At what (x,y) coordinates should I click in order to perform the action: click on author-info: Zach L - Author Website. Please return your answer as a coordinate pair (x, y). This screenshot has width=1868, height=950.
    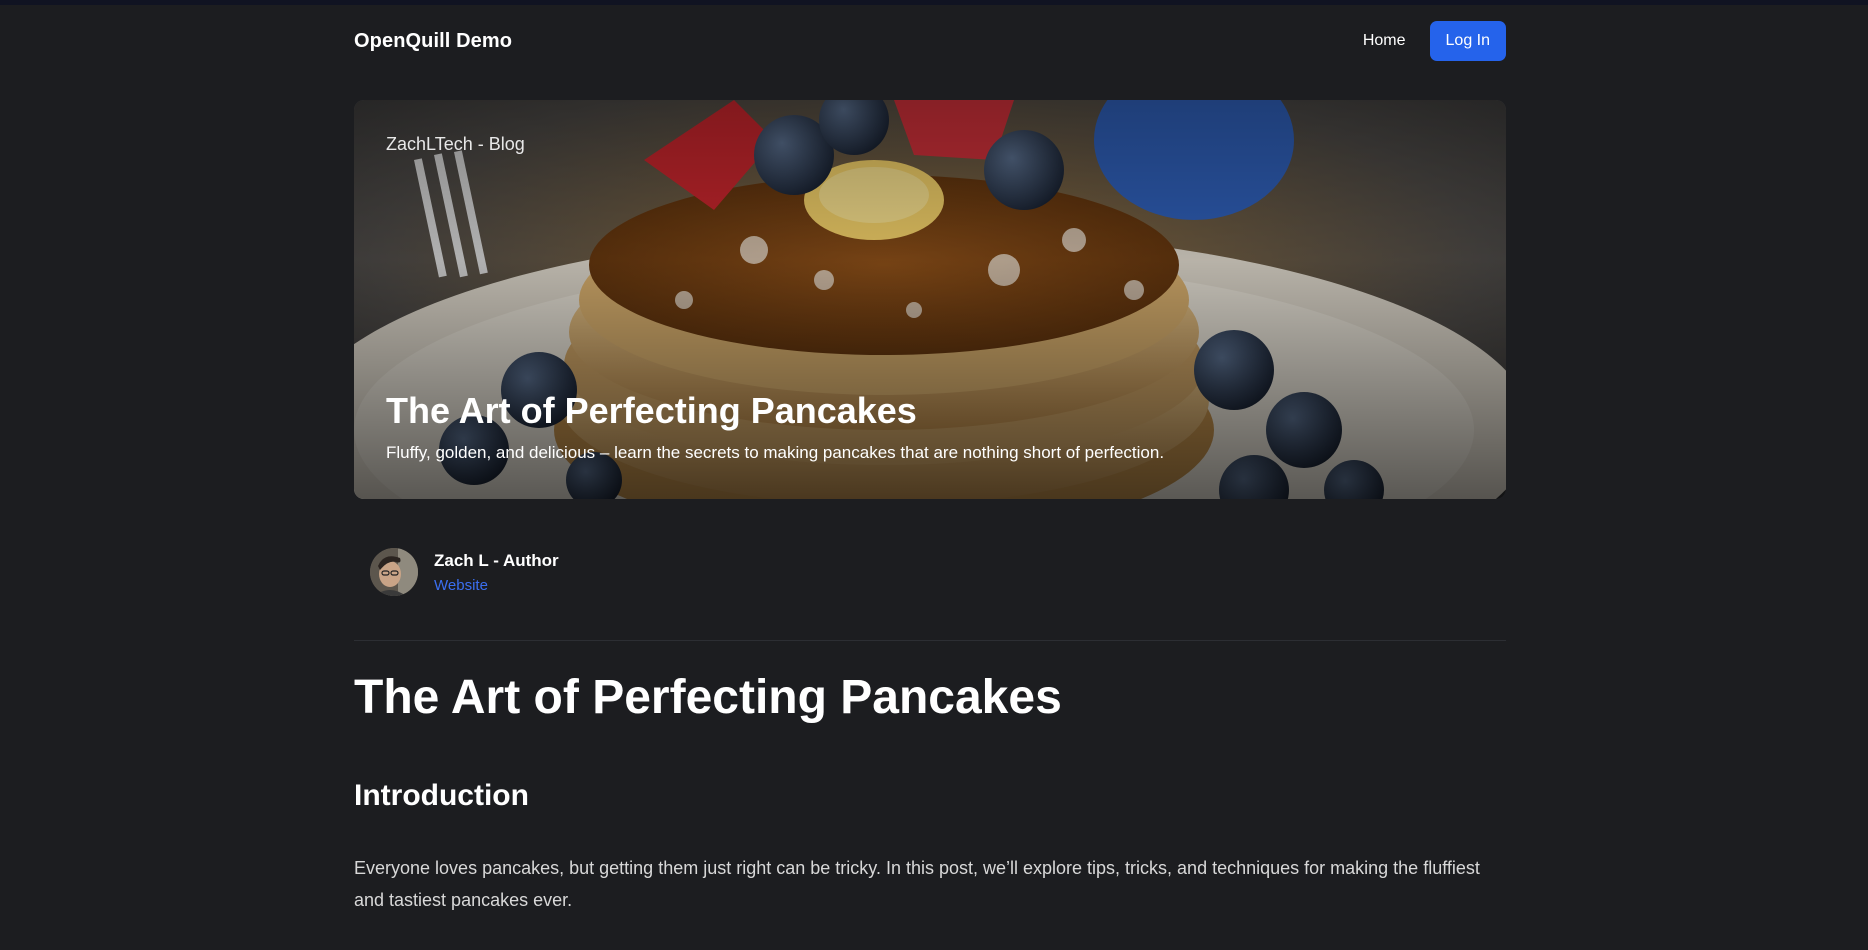
    Looking at the image, I should click on (464, 572).